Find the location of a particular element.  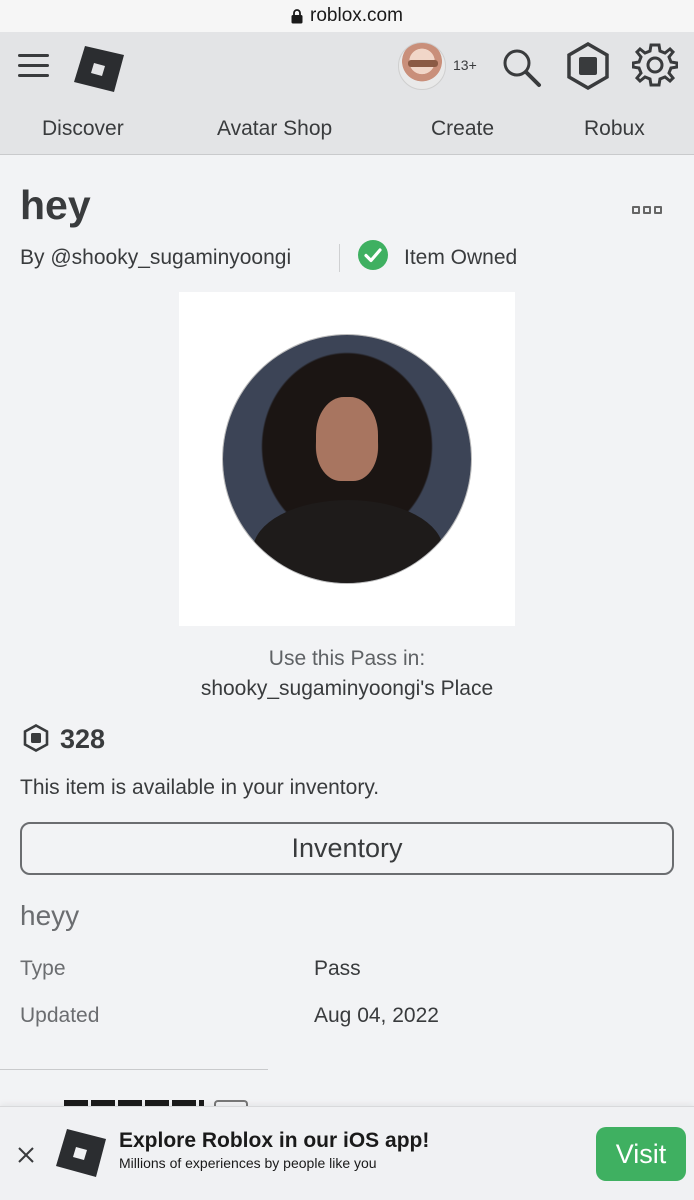

tab-avatar-shop: Avatar Shop is located at coordinates (274, 129).